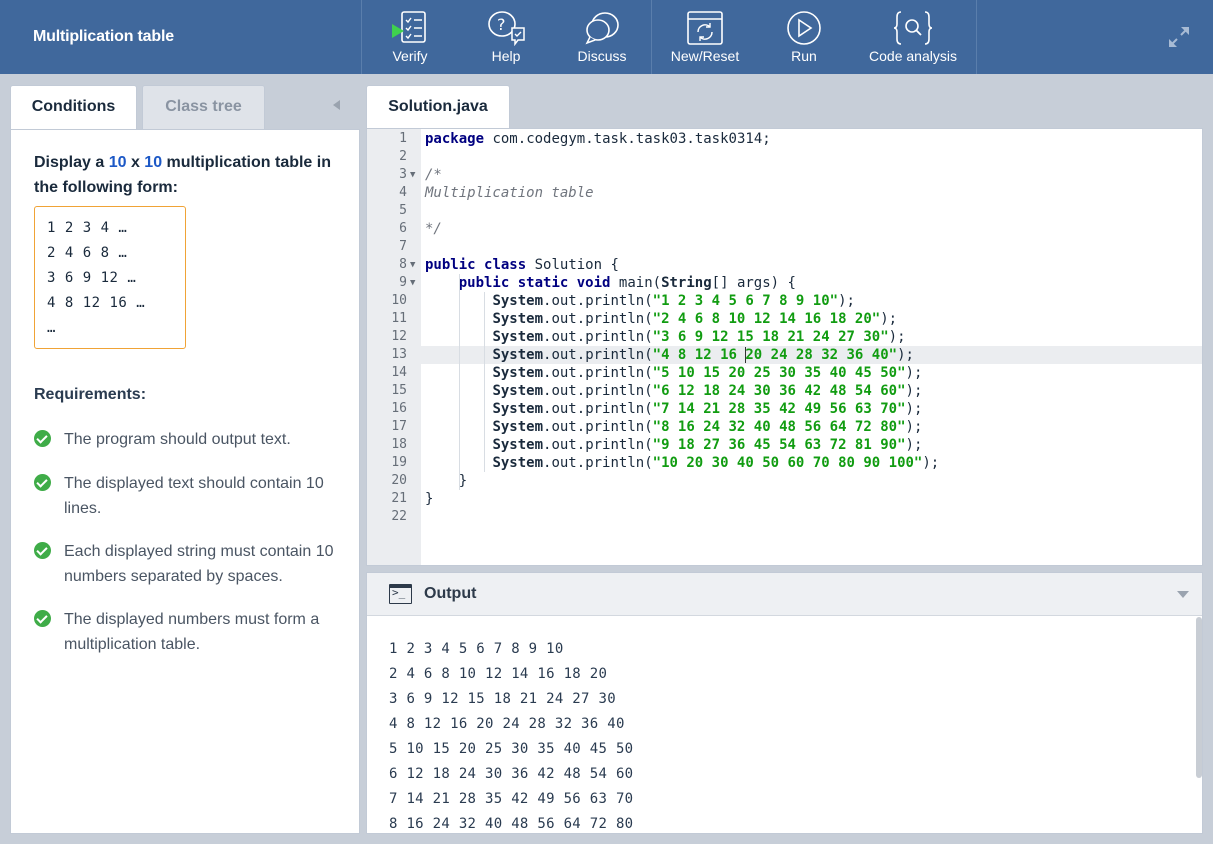 This screenshot has width=1213, height=844. What do you see at coordinates (135, 162) in the screenshot?
I see `task-text-times: x` at bounding box center [135, 162].